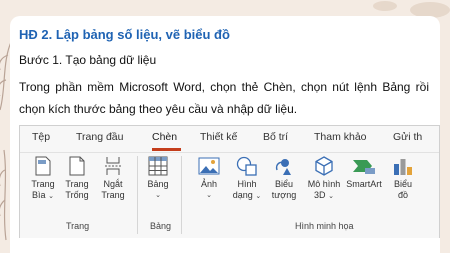 This screenshot has width=450, height=253. I want to click on chart-button: Biểu đồ, so click(403, 178).